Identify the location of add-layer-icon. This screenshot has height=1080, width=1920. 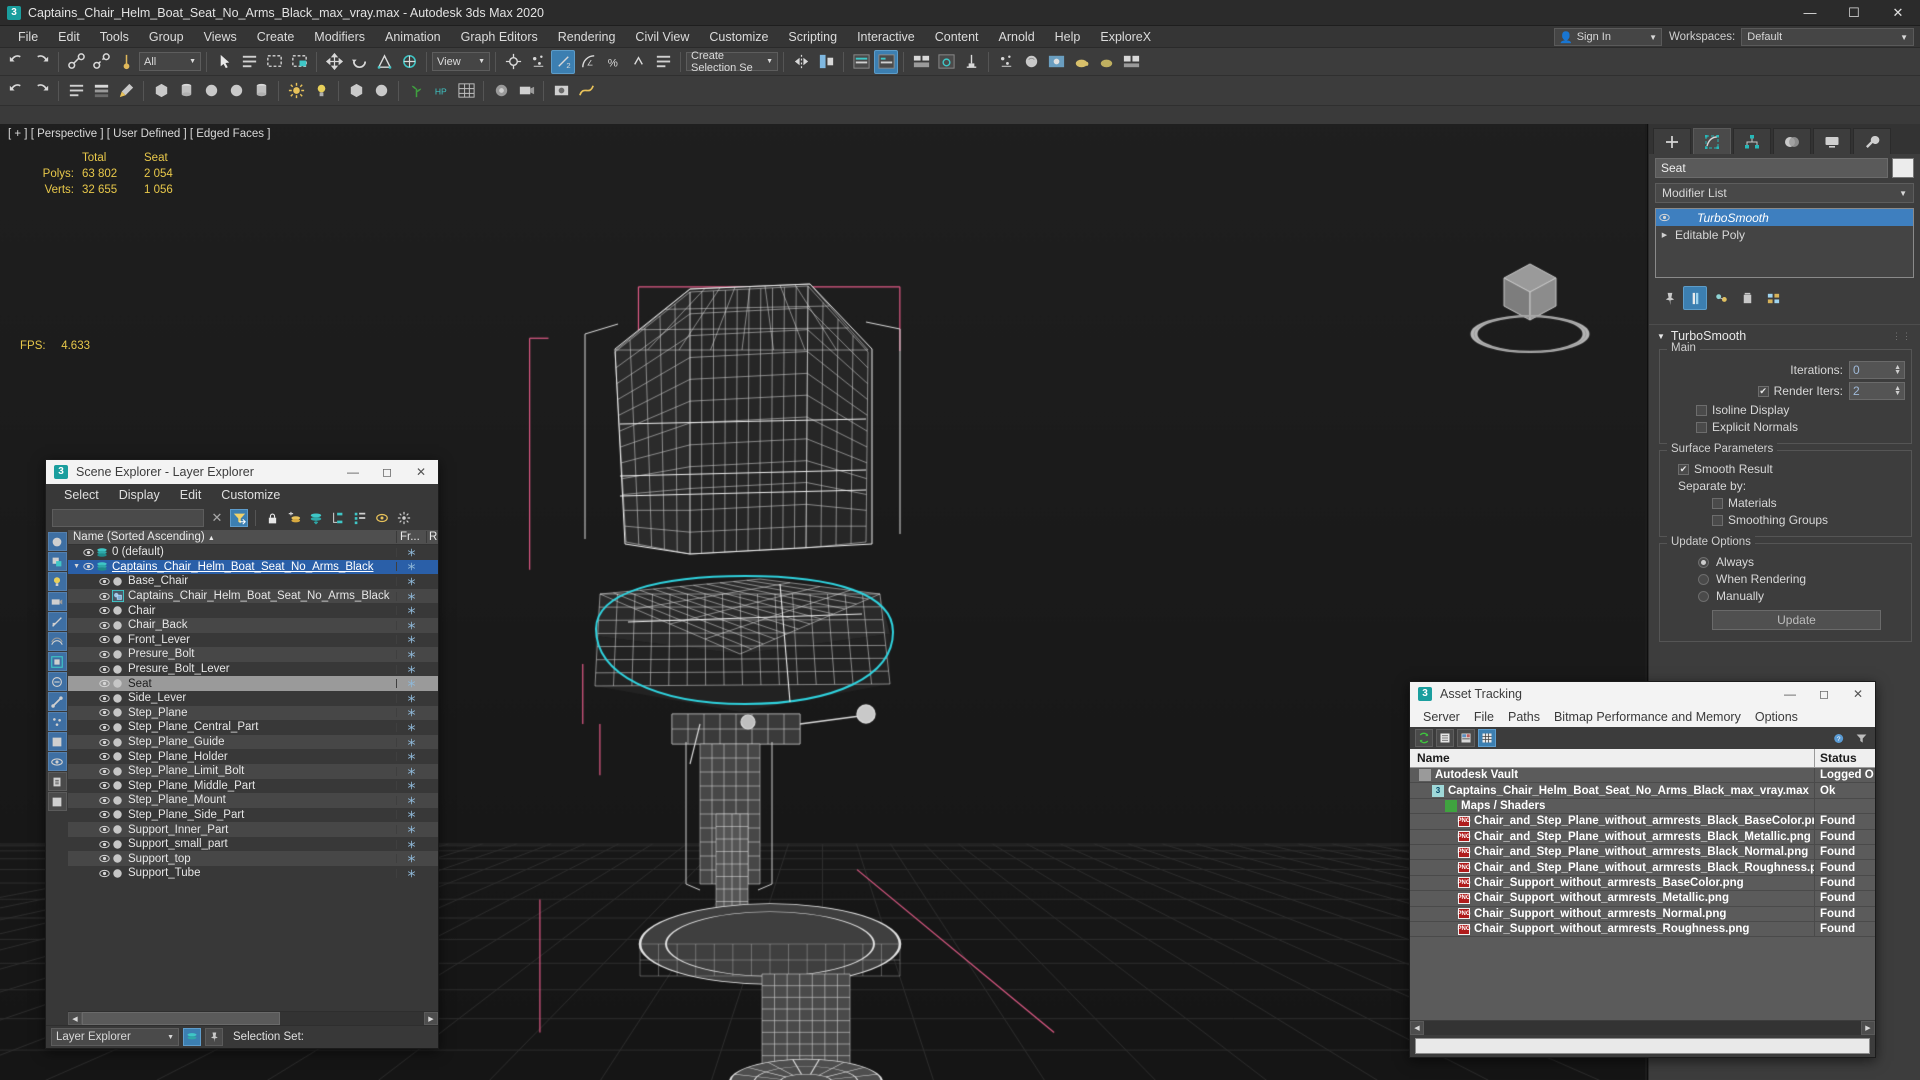
(294, 518).